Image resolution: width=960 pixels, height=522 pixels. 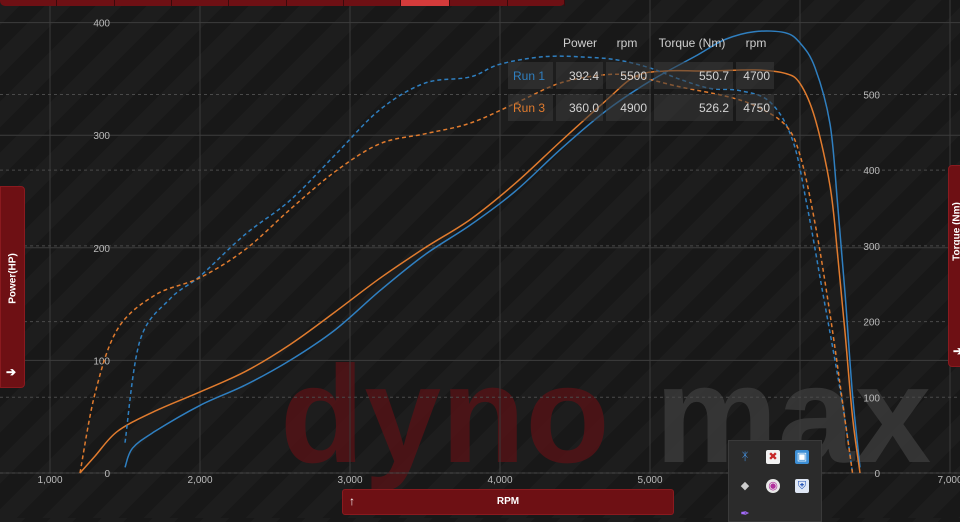 I want to click on x-axis-panel: ↑ RPM, so click(x=508, y=502).